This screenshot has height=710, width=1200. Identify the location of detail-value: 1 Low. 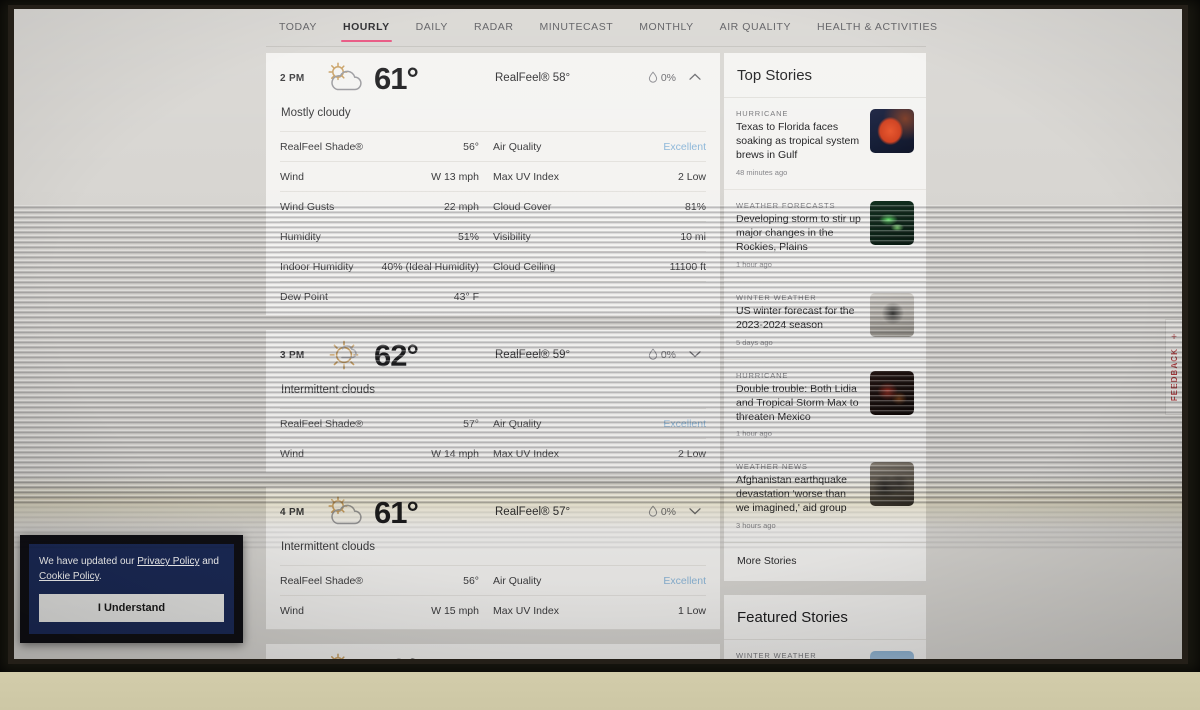
(691, 610).